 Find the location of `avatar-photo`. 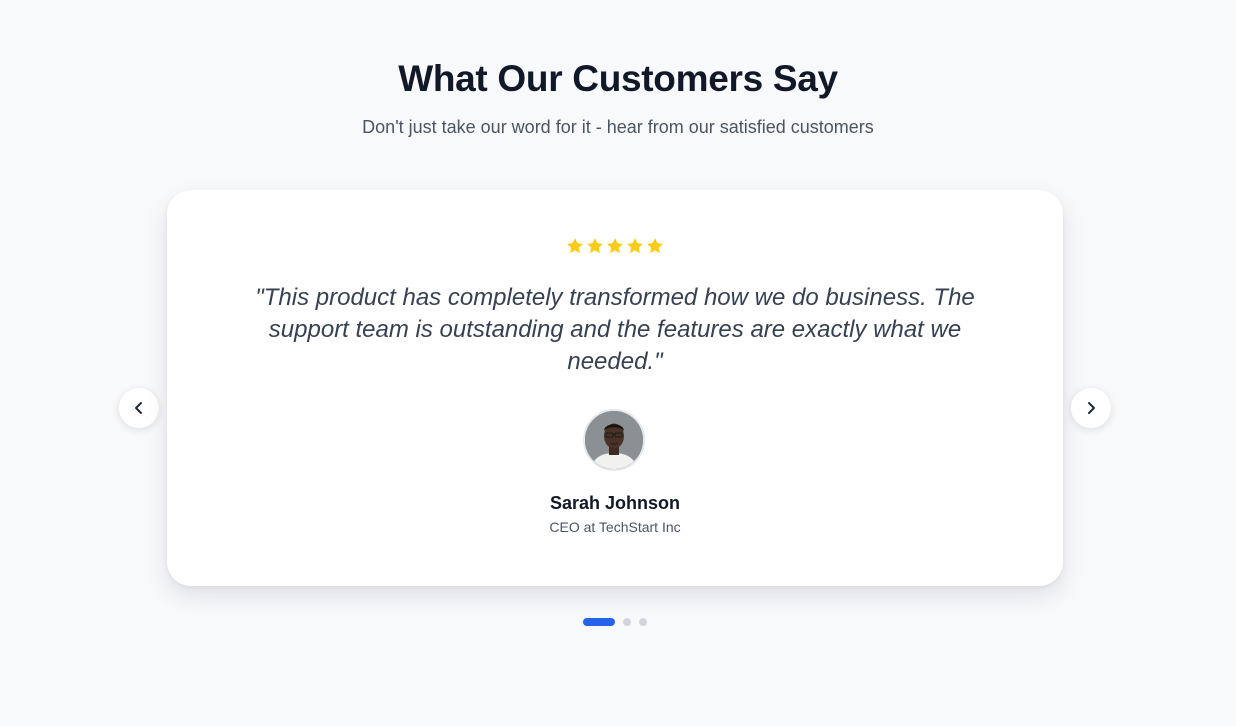

avatar-photo is located at coordinates (614, 440).